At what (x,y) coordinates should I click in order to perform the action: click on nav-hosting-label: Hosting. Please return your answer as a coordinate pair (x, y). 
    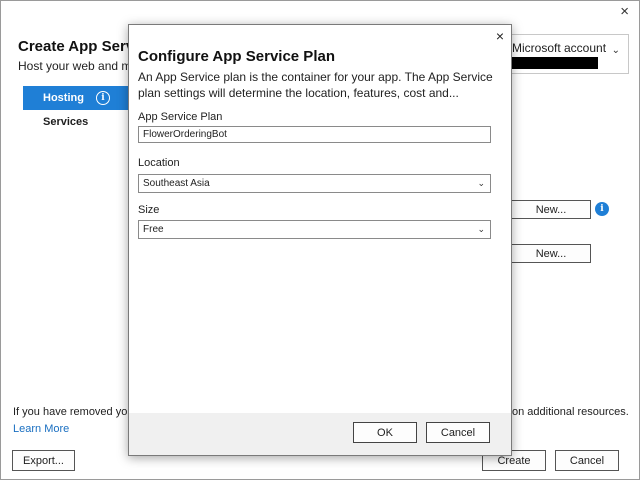
    Looking at the image, I should click on (63, 98).